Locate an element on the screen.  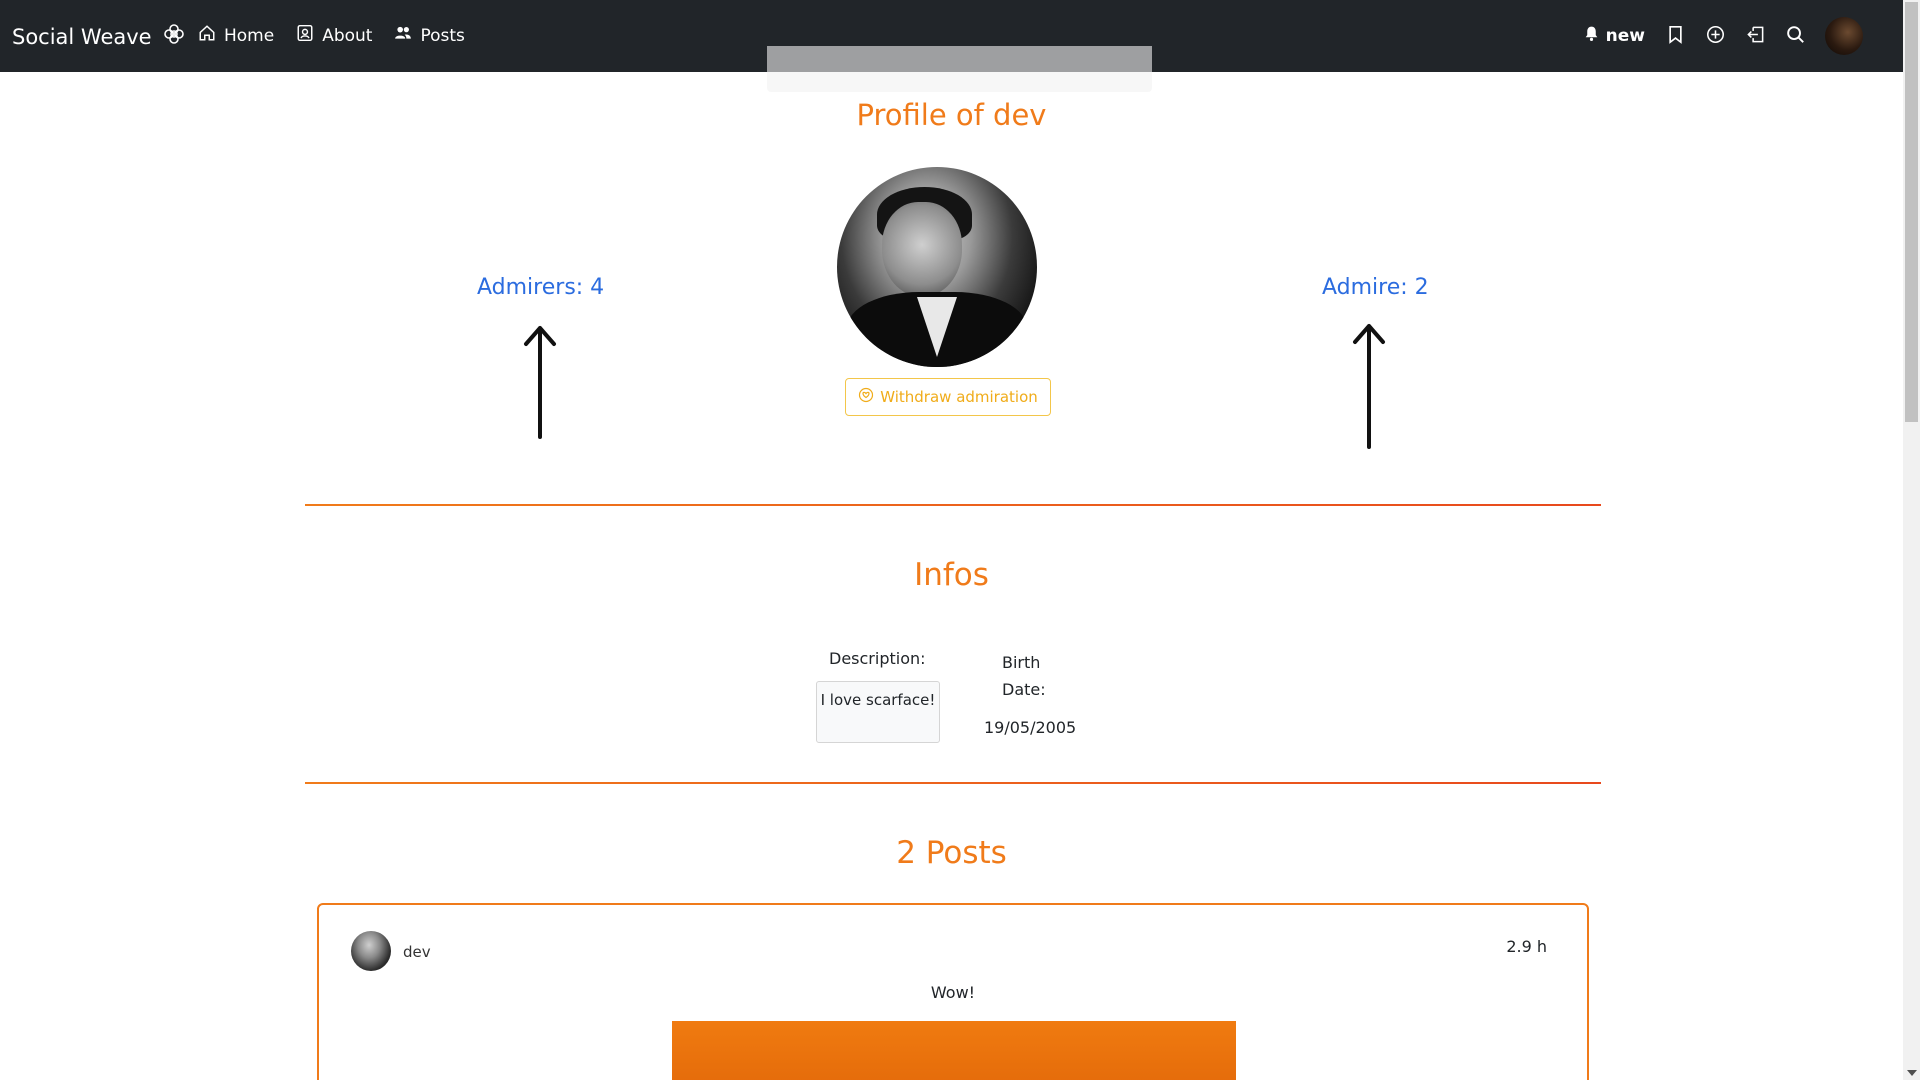
description-value: I love scarface! is located at coordinates (878, 712).